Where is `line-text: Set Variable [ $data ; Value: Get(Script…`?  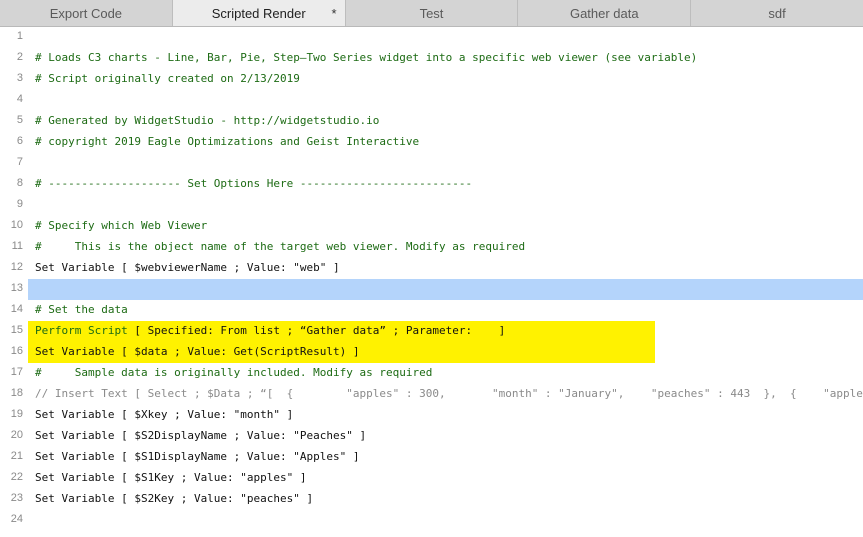
line-text: Set Variable [ $data ; Value: Get(Script… is located at coordinates (197, 351).